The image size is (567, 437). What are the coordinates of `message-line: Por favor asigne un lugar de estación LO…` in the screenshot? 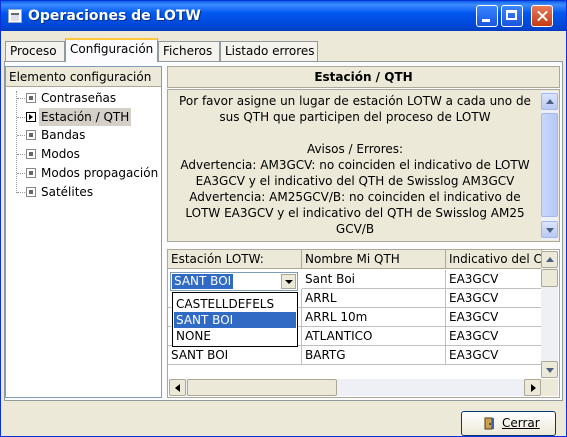 It's located at (355, 101).